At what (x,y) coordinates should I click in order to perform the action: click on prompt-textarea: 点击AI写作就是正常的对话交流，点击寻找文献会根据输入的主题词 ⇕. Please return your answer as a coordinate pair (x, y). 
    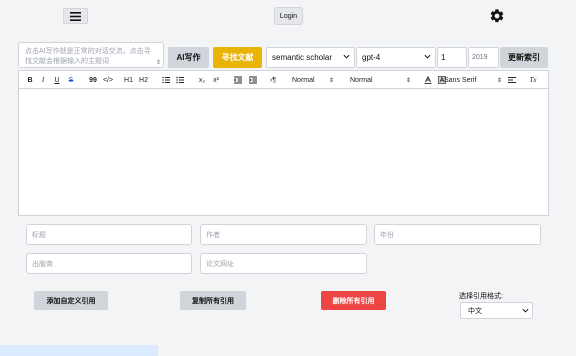
    Looking at the image, I should click on (91, 55).